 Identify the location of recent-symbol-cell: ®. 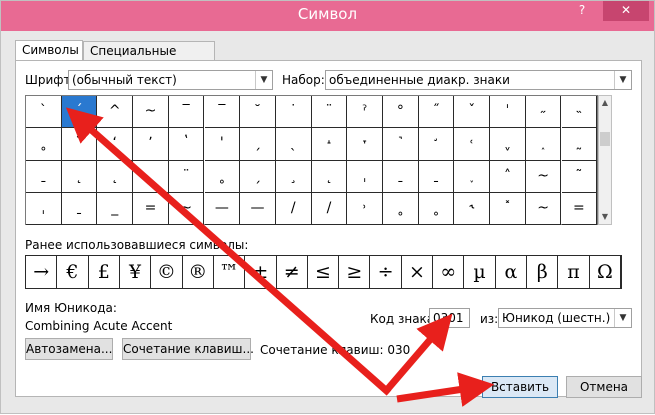
(198, 272).